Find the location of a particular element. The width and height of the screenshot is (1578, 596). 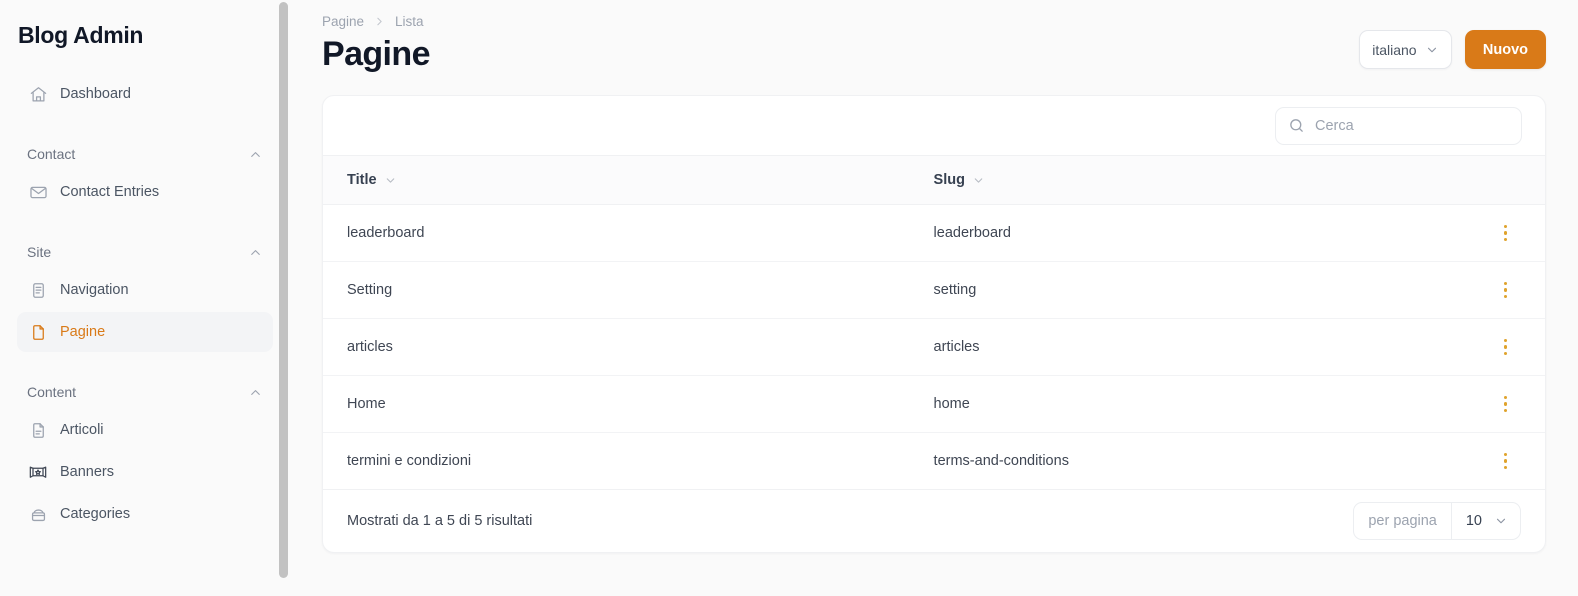

table-row: Setting setting is located at coordinates (934, 290).